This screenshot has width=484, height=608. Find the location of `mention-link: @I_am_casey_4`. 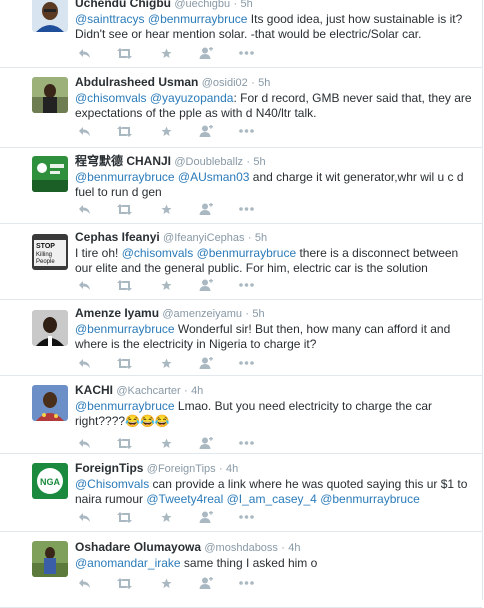

mention-link: @I_am_casey_4 is located at coordinates (272, 499).